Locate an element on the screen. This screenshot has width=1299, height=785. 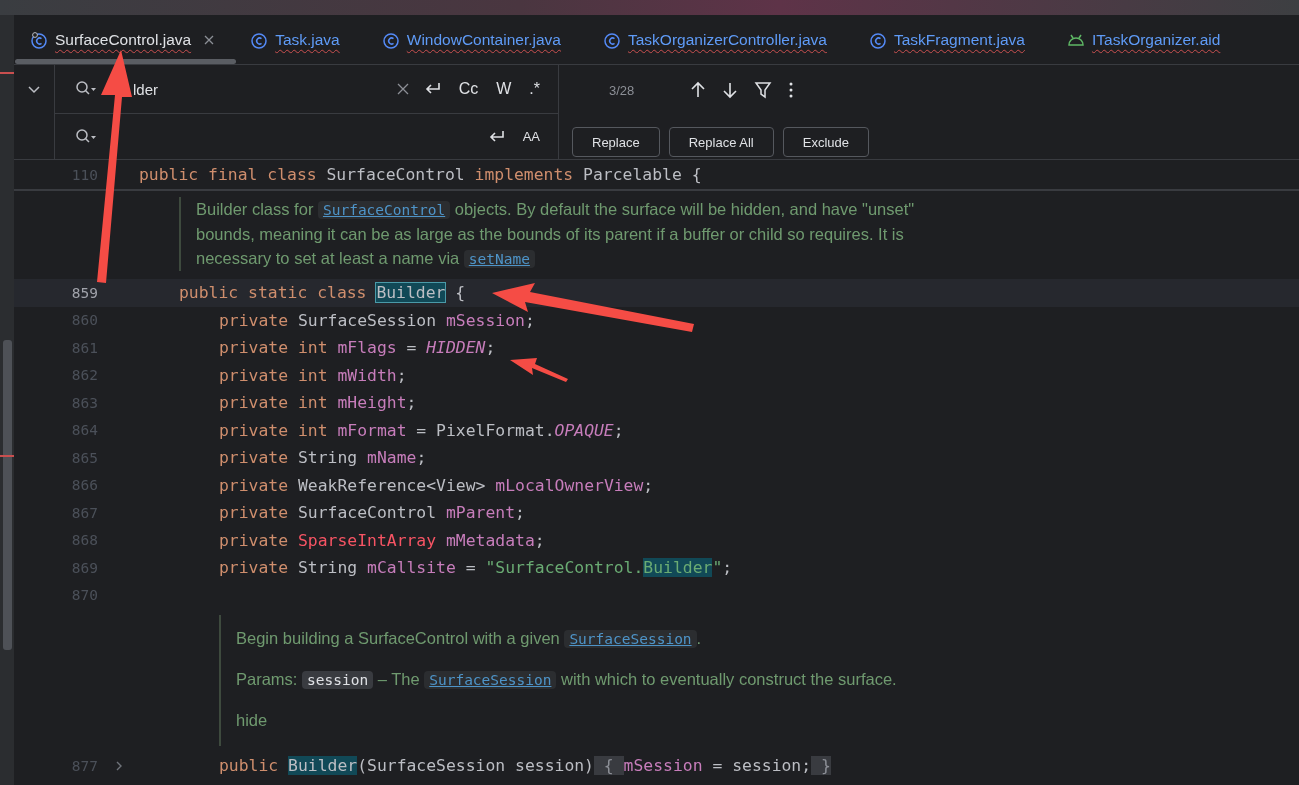
code-text: = PixelFormat. is located at coordinates (485, 430).